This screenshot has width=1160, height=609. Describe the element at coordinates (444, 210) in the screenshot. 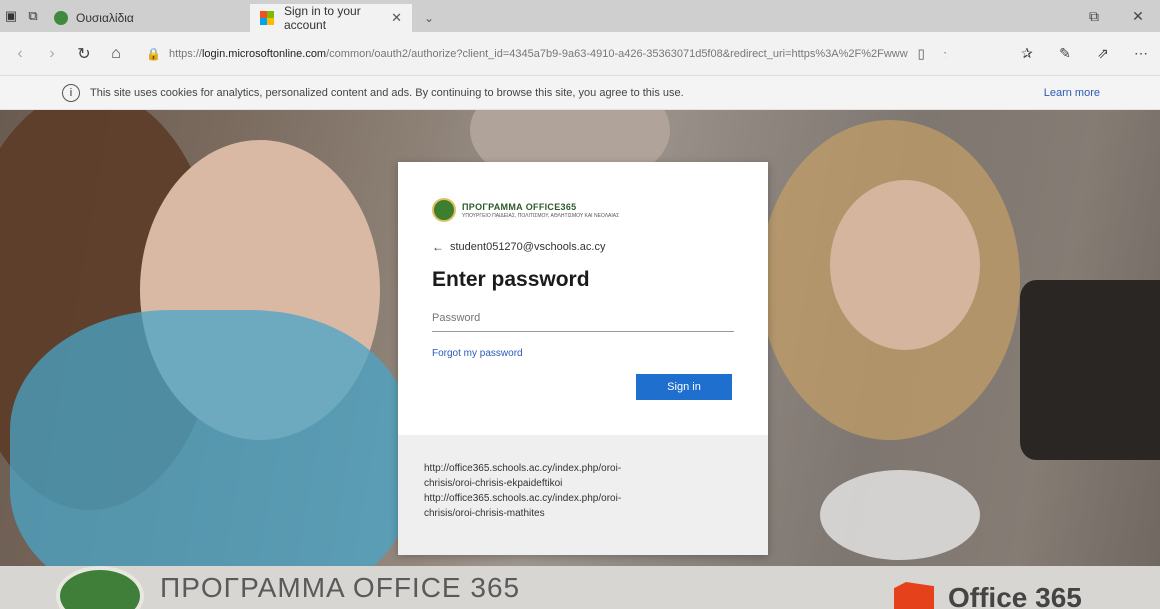

I see `org-emblem-icon` at that location.